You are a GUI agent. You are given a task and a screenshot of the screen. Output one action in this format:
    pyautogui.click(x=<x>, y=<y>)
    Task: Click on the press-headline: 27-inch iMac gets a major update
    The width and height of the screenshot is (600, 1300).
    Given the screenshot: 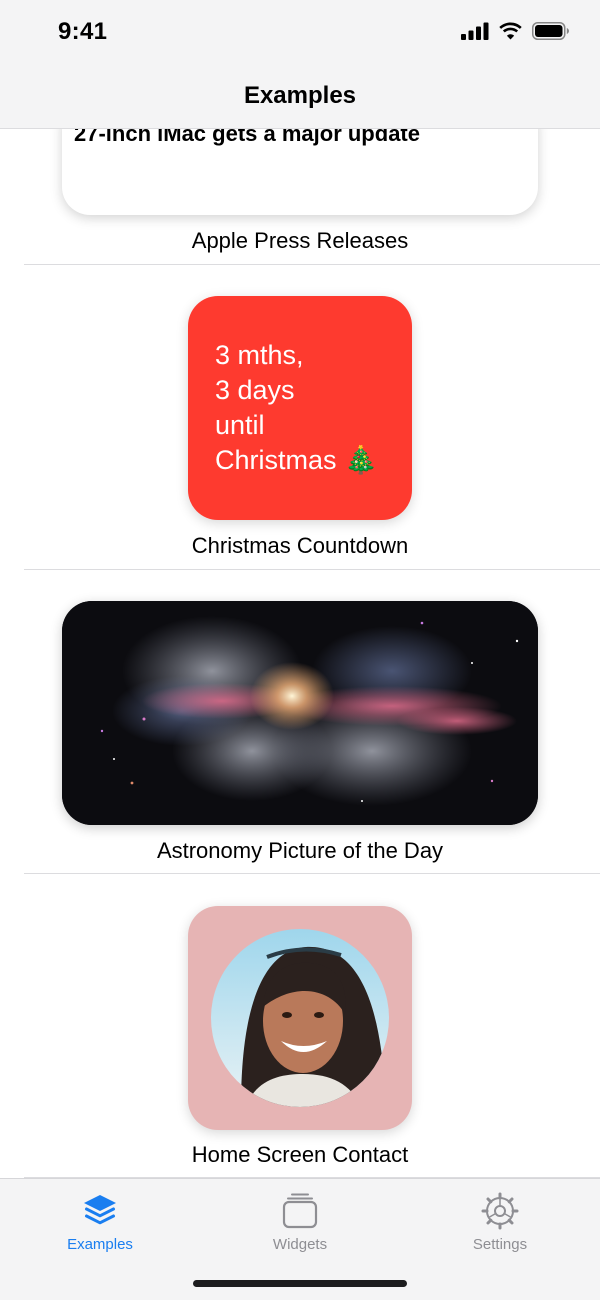 What is the action you would take?
    pyautogui.click(x=247, y=137)
    